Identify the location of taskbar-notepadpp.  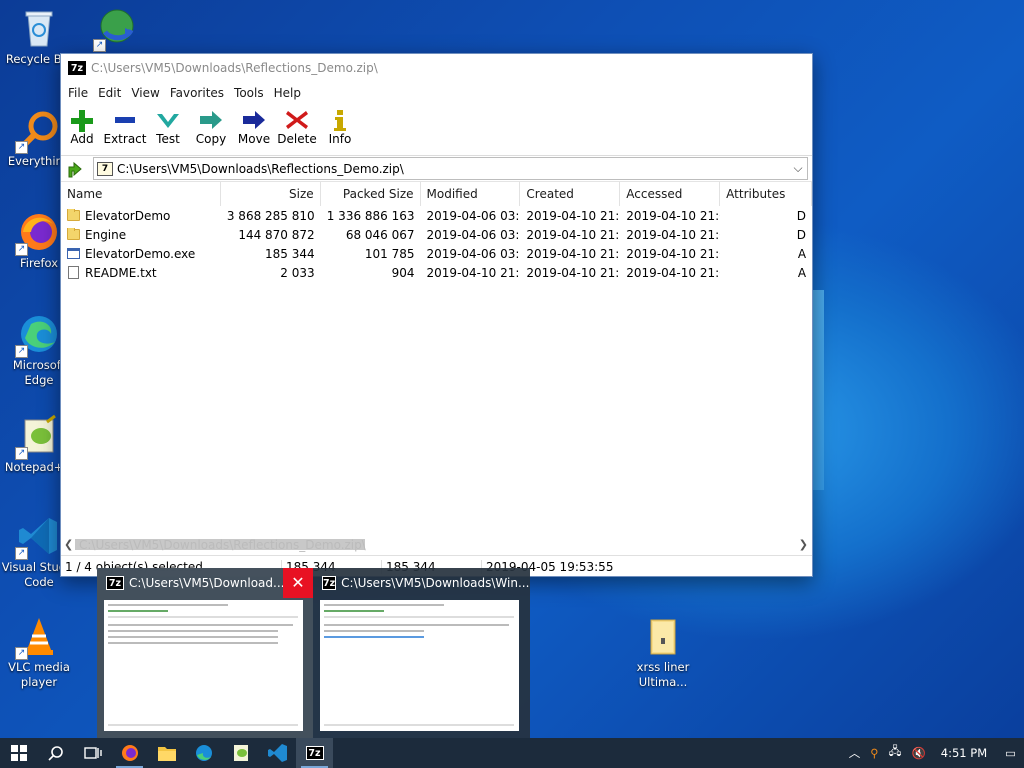
(240, 753).